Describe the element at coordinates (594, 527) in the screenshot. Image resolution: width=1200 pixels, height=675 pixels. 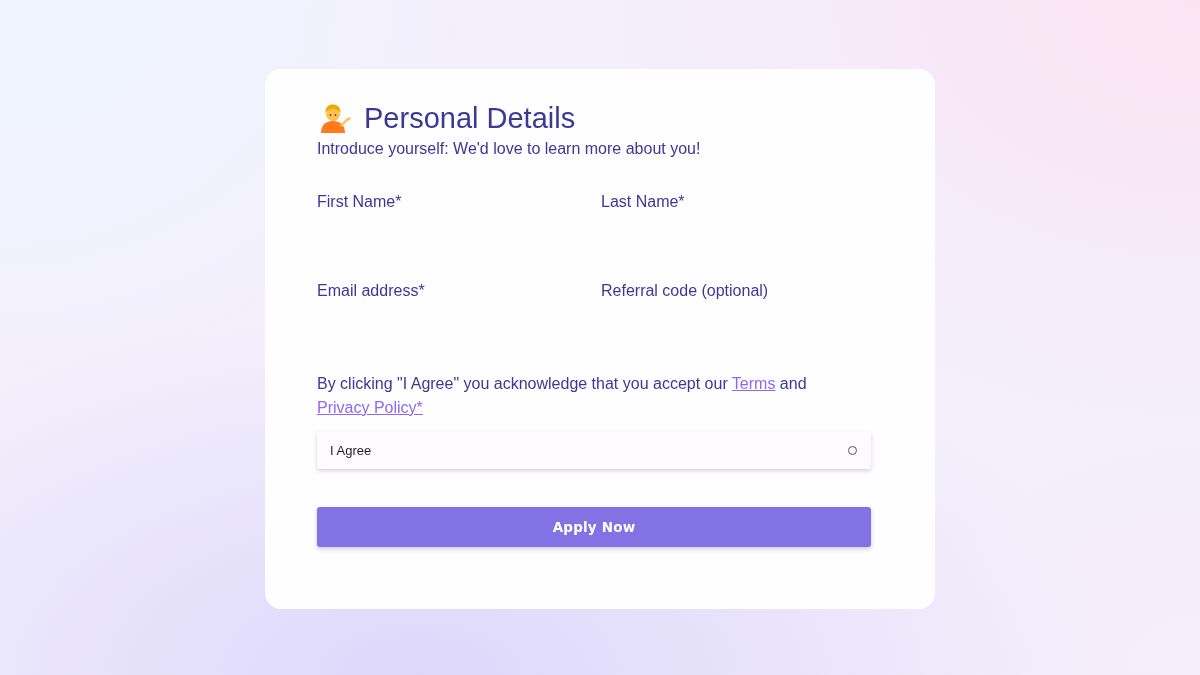
I see `apply-button: Apply Now` at that location.